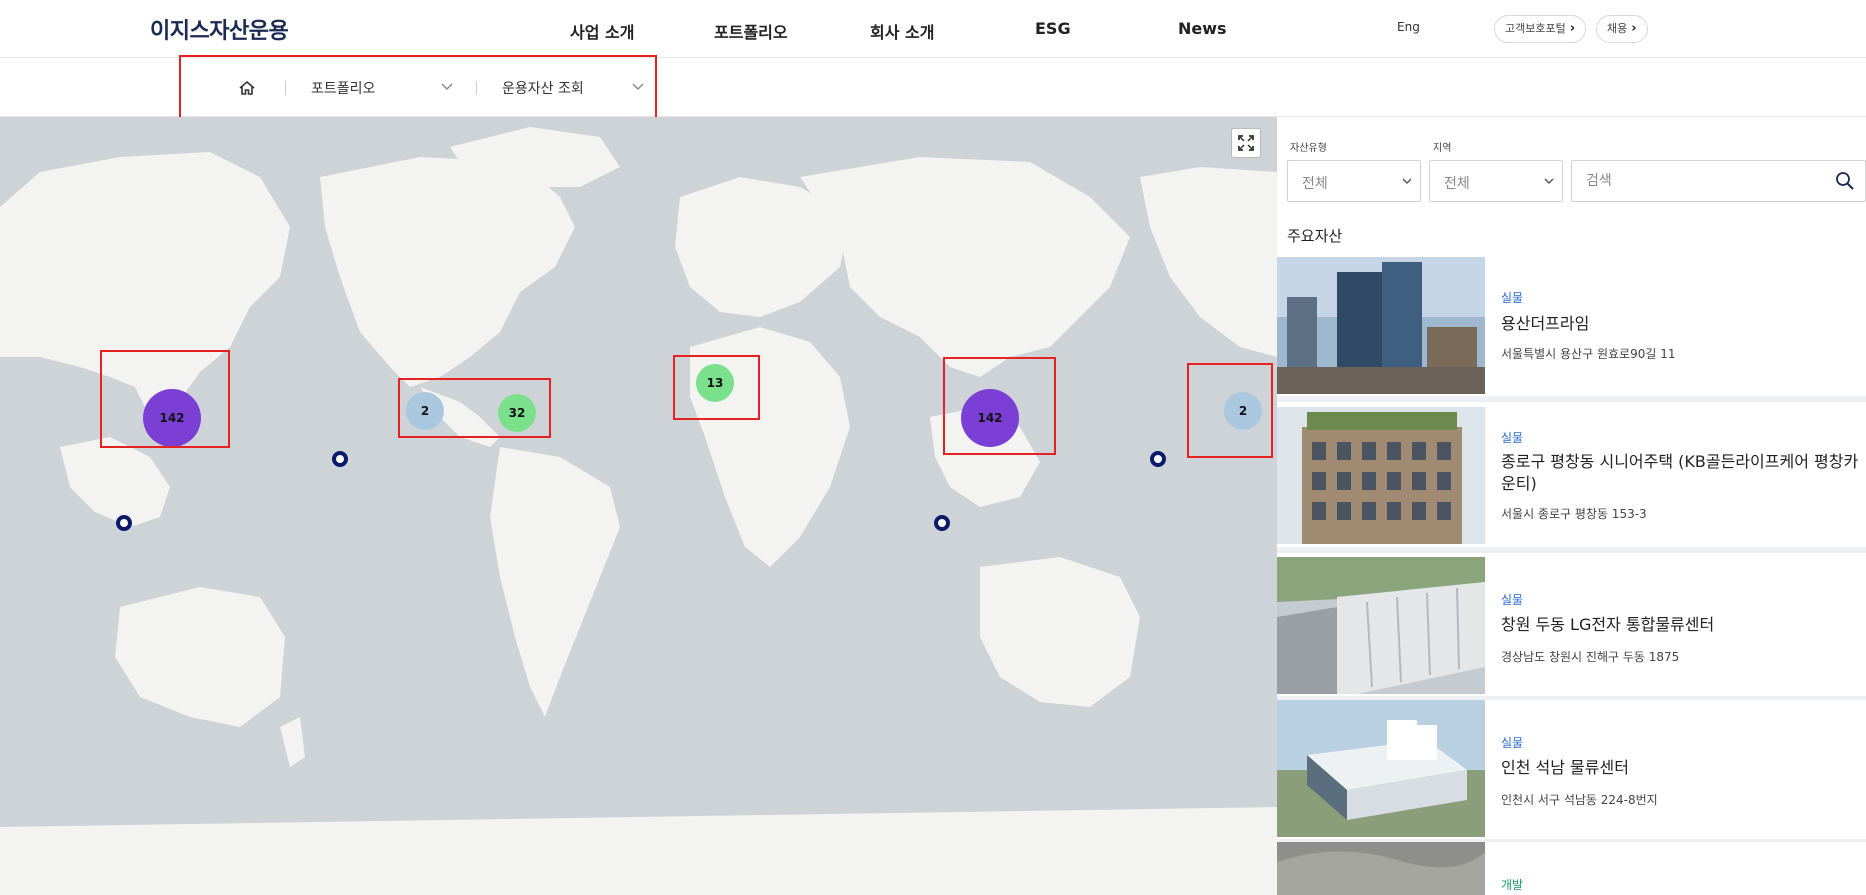 The height and width of the screenshot is (895, 1866). What do you see at coordinates (1053, 28) in the screenshot?
I see `nav-esg: ESG` at bounding box center [1053, 28].